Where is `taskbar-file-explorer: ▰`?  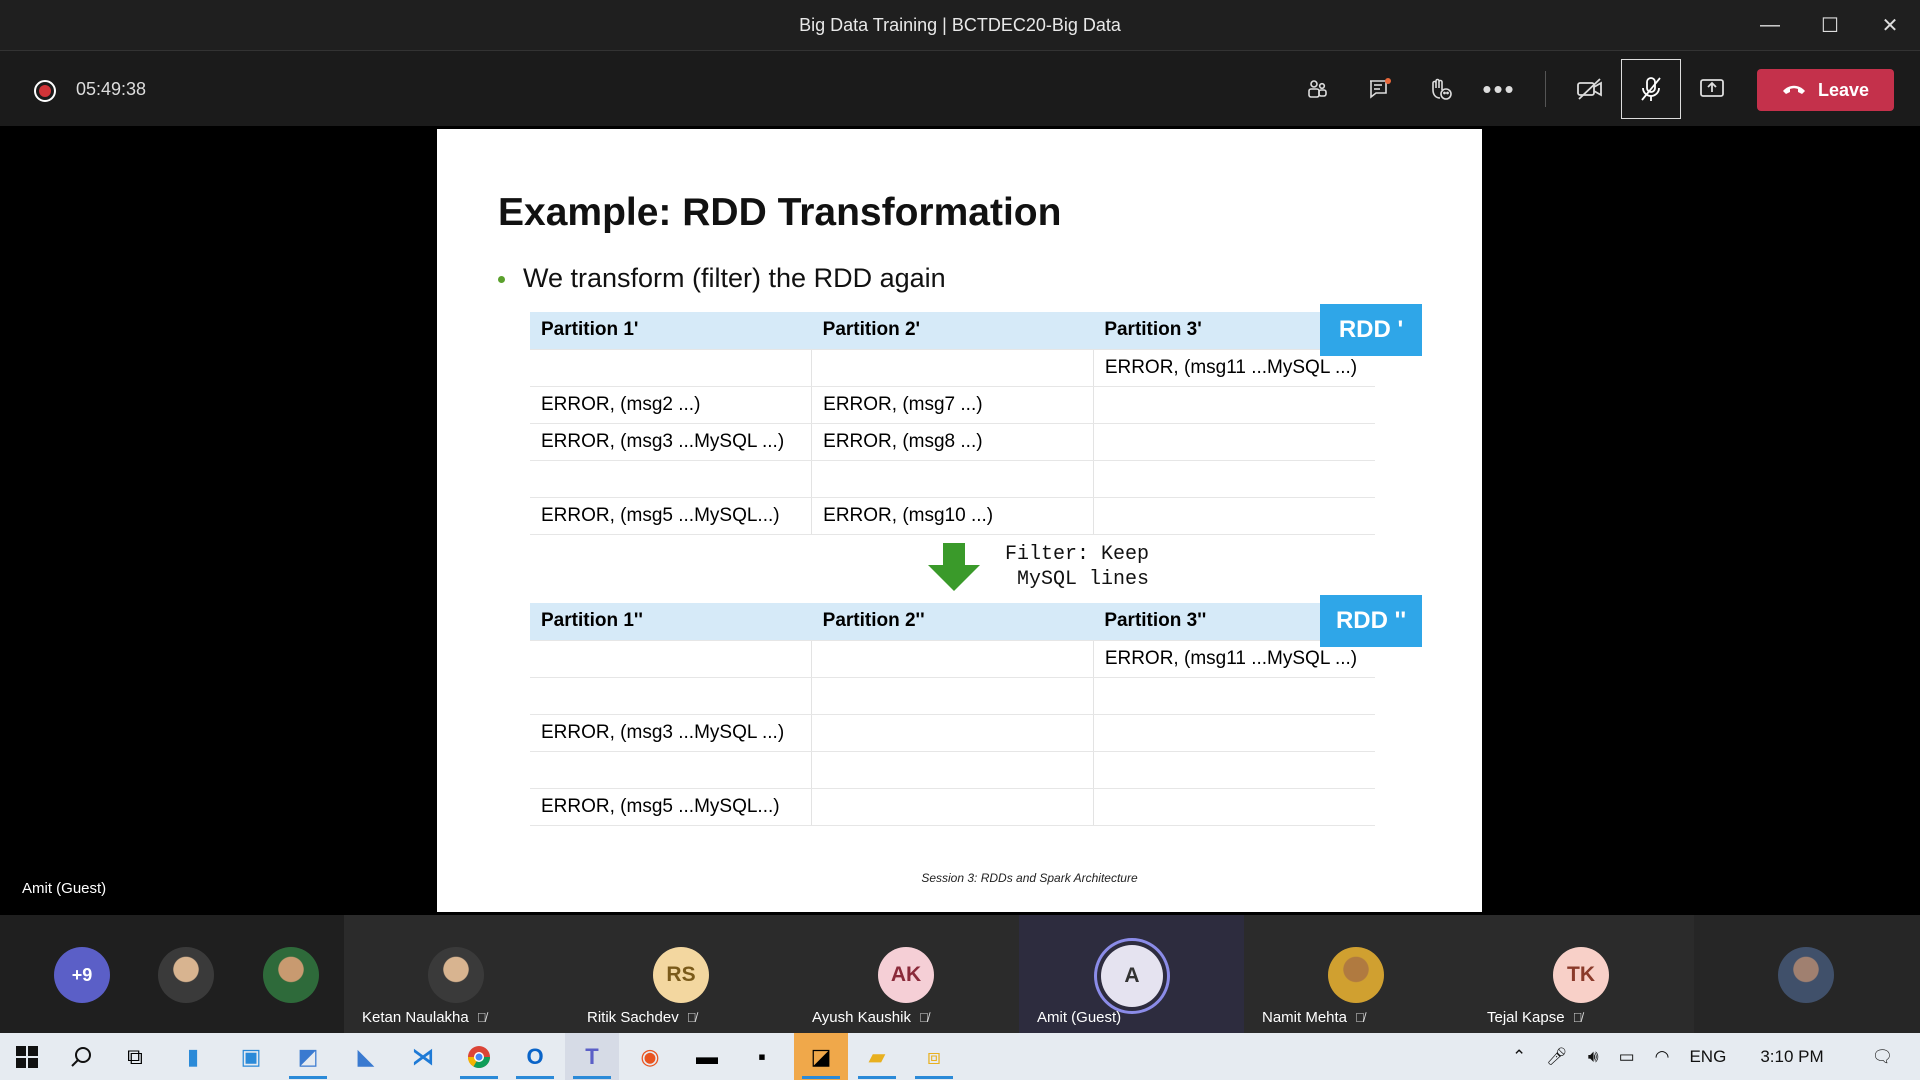 taskbar-file-explorer: ▰ is located at coordinates (877, 1056).